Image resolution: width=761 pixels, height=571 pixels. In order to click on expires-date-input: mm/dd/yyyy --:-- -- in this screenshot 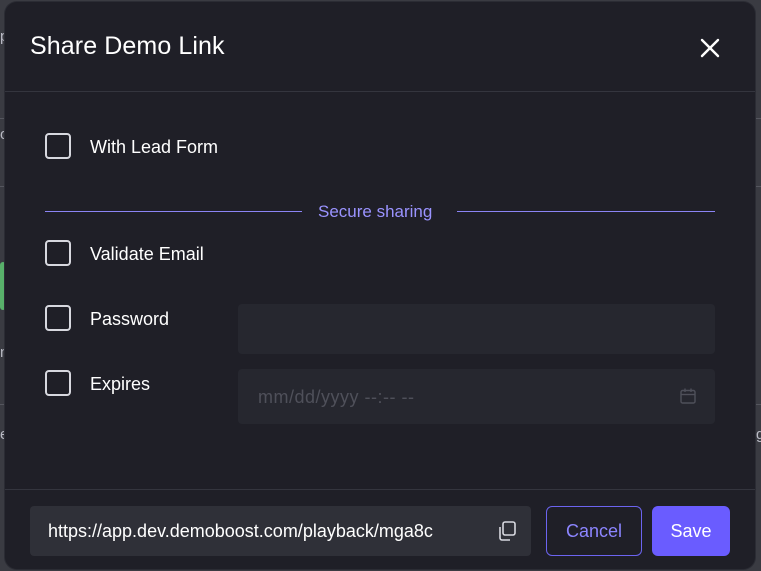, I will do `click(476, 396)`.